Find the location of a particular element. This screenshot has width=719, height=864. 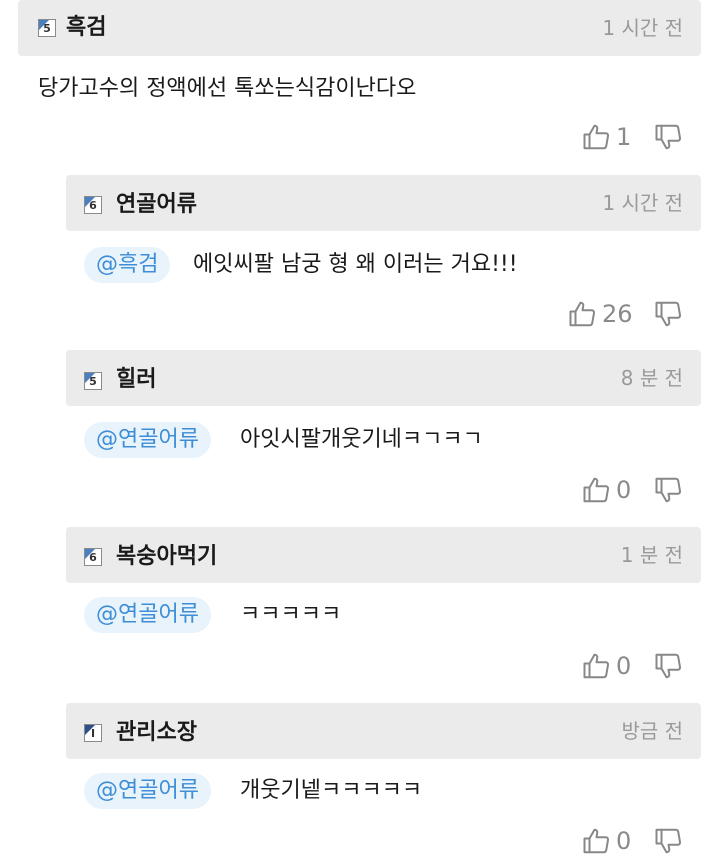

comment-time: 1 분 전 is located at coordinates (651, 555).